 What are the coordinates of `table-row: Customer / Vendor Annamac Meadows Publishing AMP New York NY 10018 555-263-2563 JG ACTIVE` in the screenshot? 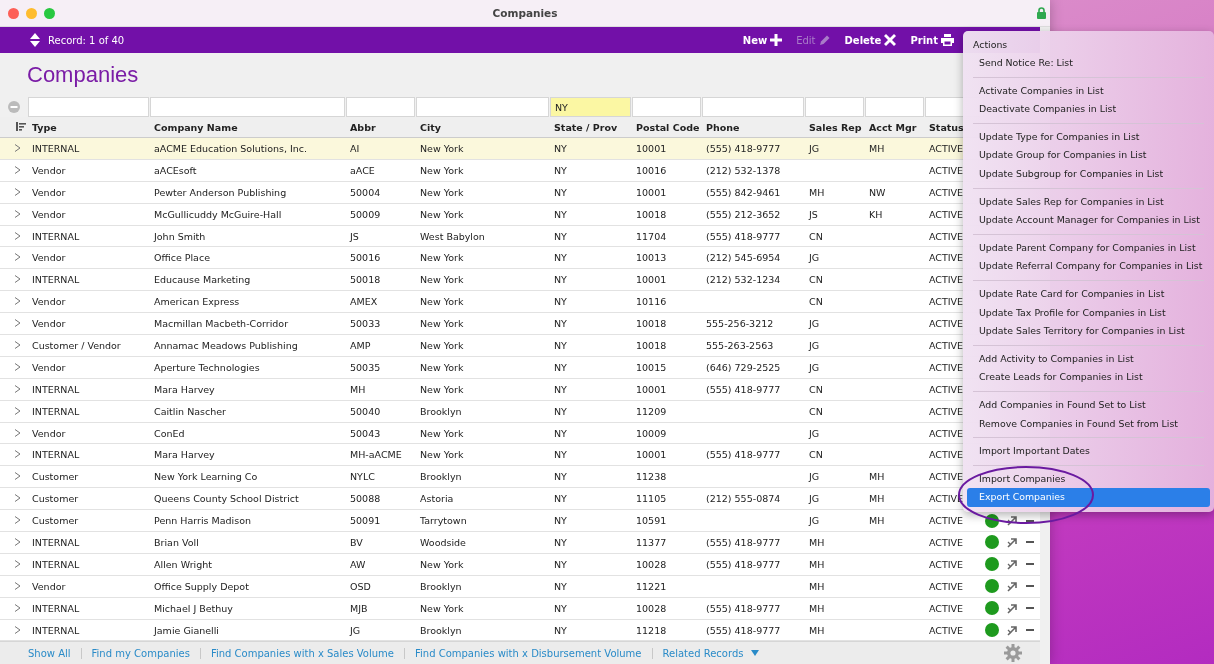 It's located at (481, 345).